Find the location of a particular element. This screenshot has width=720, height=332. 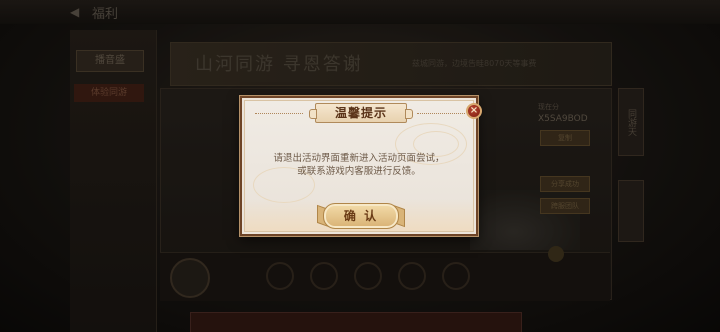

header-divider-left is located at coordinates (279, 113).